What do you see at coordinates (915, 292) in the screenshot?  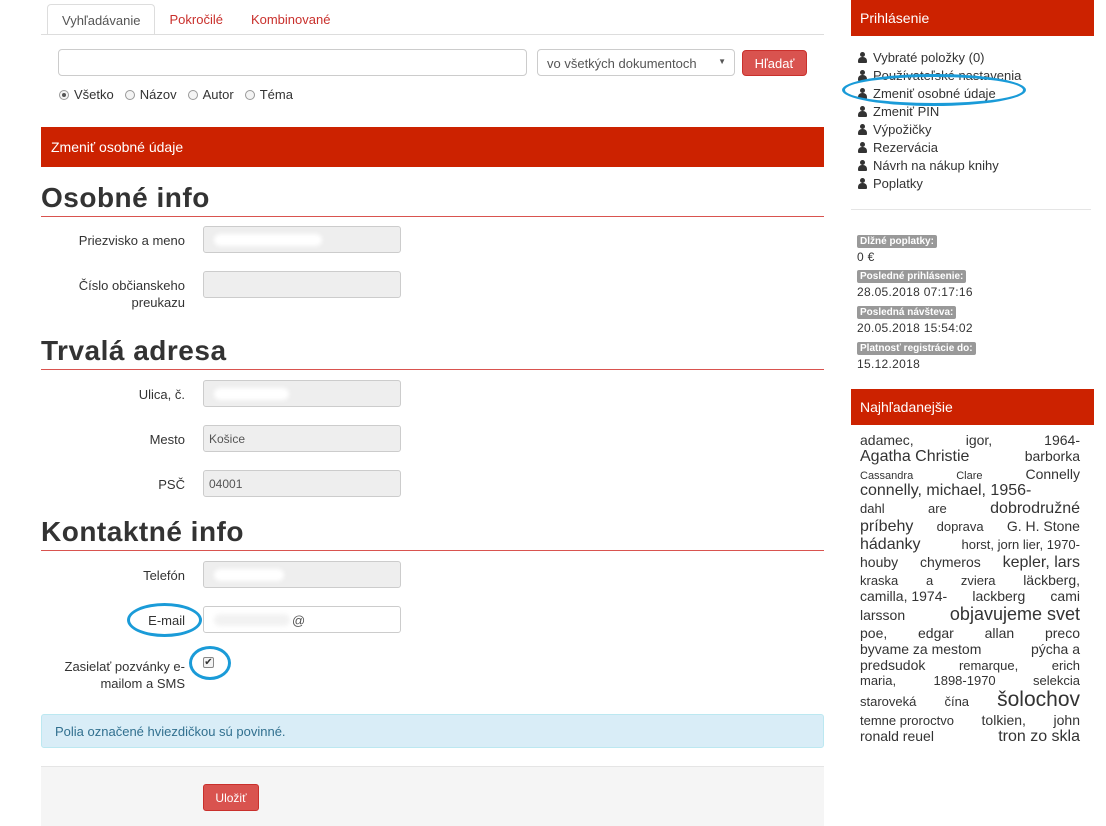 I see `stat-value: 28.05.2018 07:17:16` at bounding box center [915, 292].